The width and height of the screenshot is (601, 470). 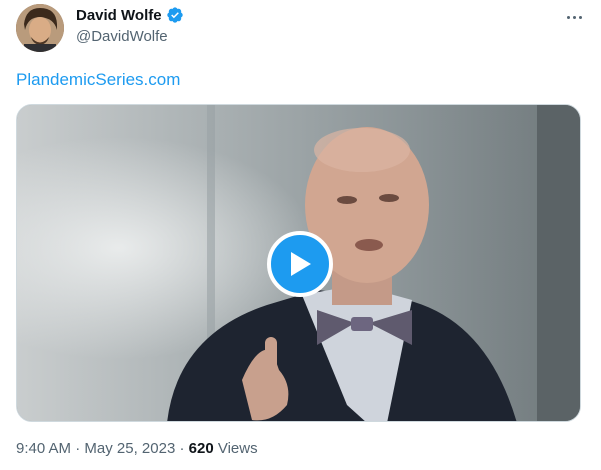 I want to click on play-icon, so click(x=301, y=264).